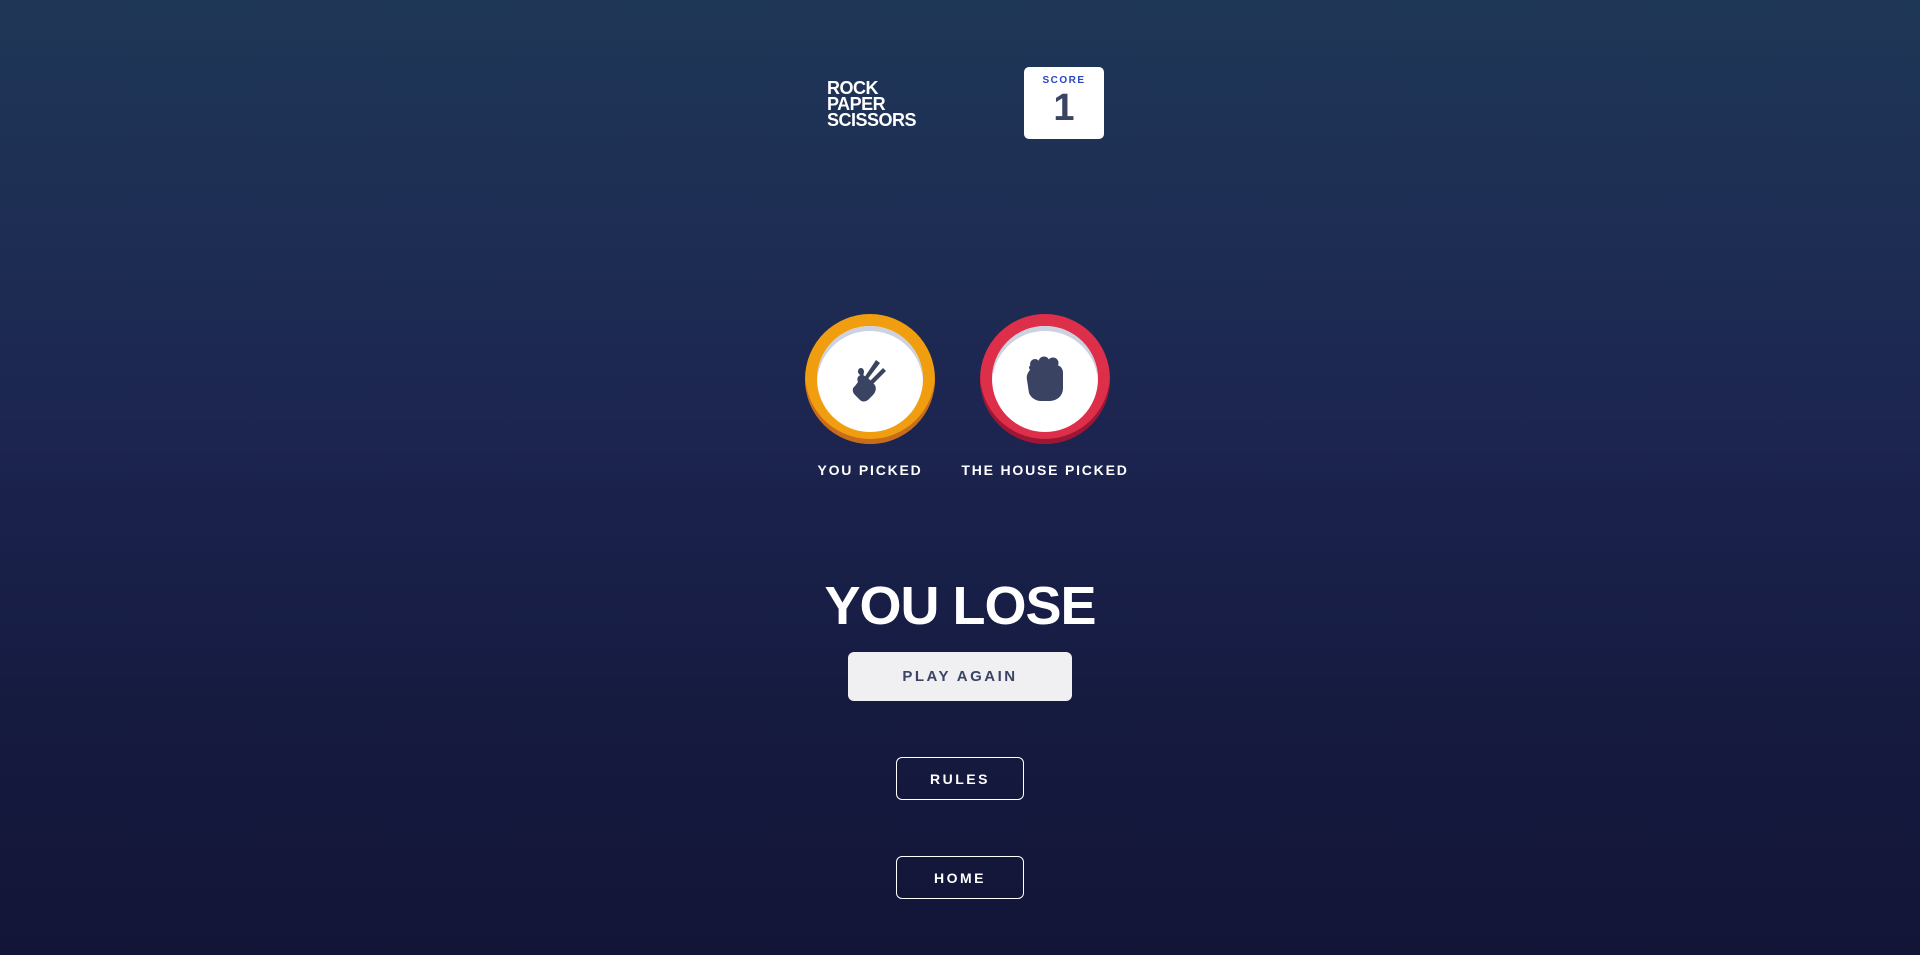 The width and height of the screenshot is (1920, 955). I want to click on rock-fist-icon, so click(1044, 378).